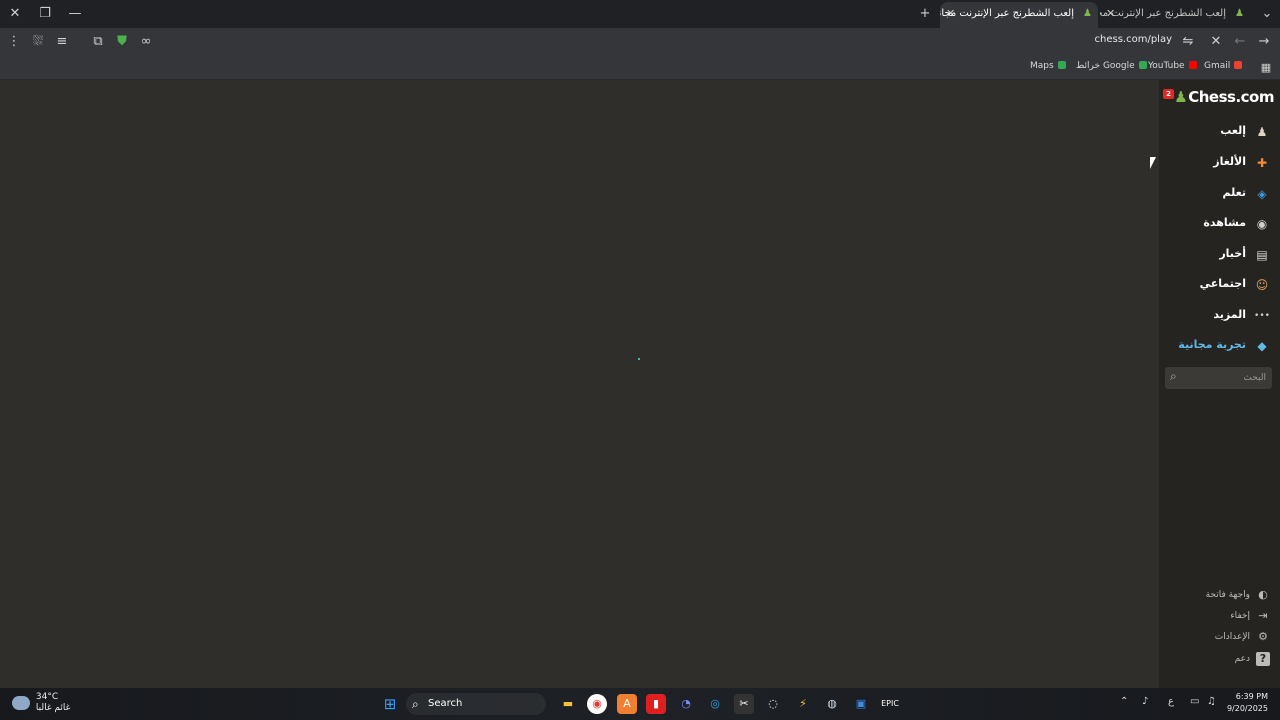 This screenshot has height=720, width=1280. I want to click on help-icon: ?, so click(1263, 659).